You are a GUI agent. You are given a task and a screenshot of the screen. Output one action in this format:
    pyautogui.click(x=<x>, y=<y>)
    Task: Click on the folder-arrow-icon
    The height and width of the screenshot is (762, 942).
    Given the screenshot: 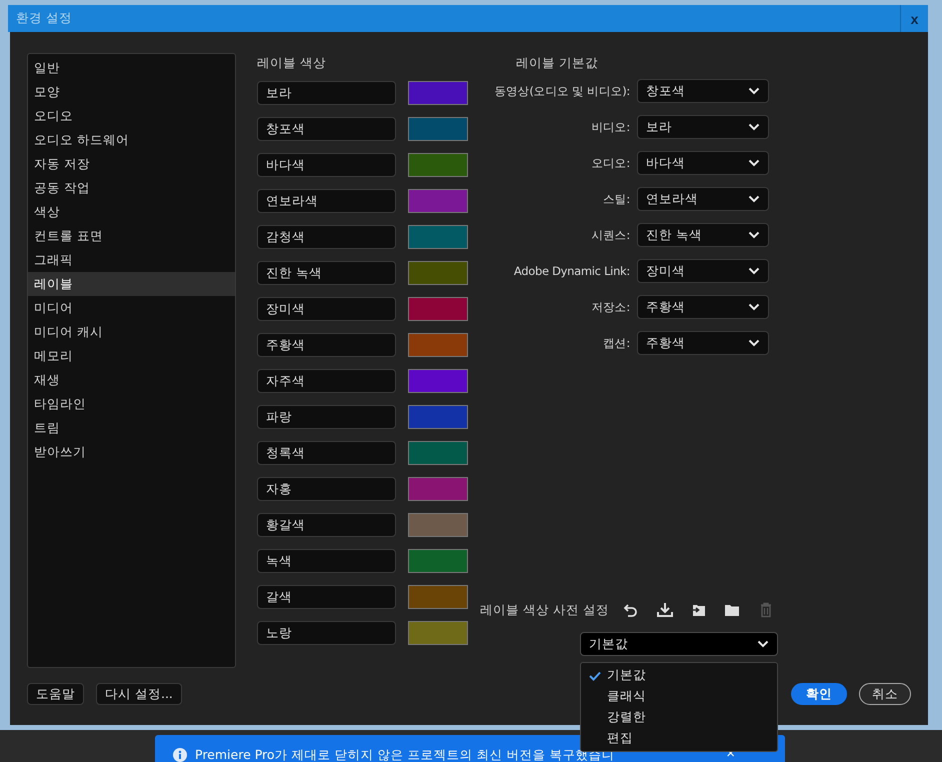 What is the action you would take?
    pyautogui.click(x=698, y=610)
    